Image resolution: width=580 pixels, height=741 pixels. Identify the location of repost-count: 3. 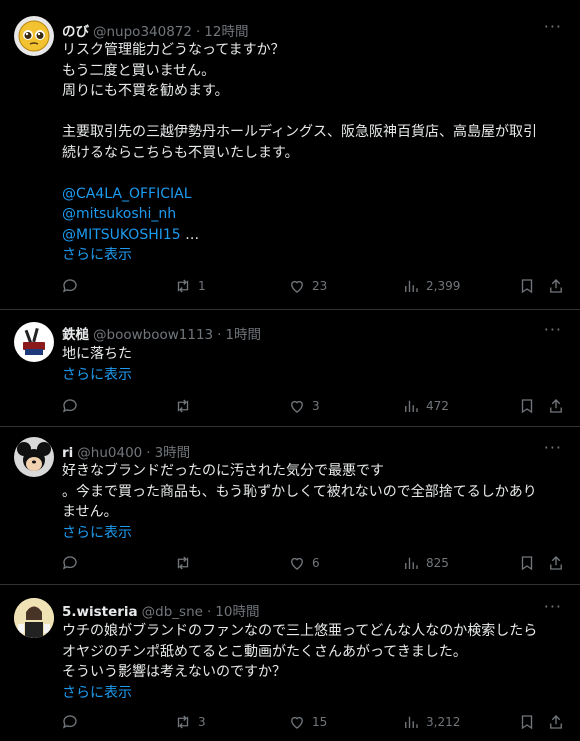
(202, 722).